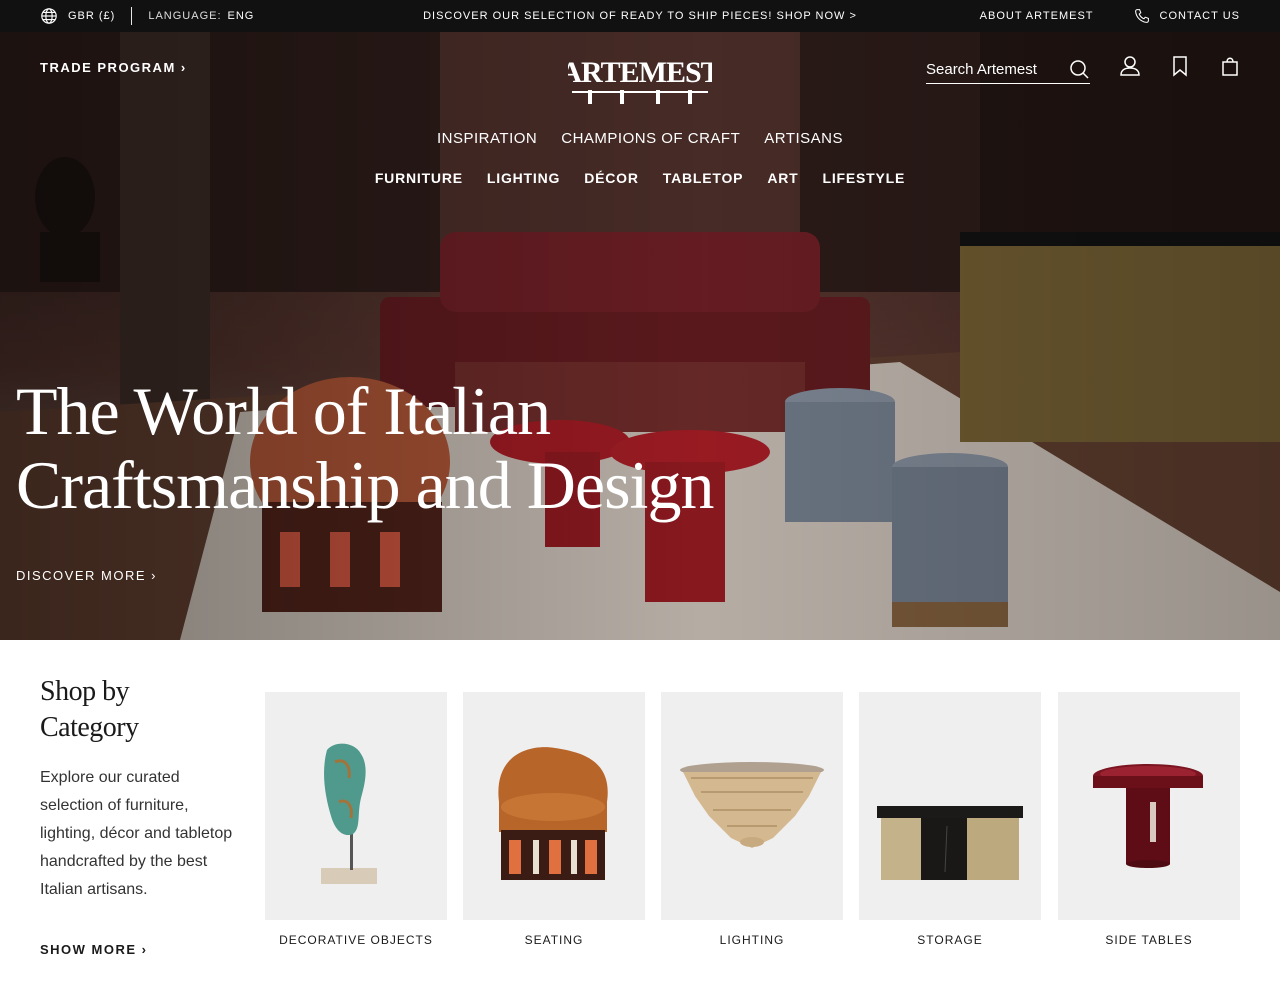 The width and height of the screenshot is (1280, 1000). I want to click on category-card-decorative-objects: DECORATIVE OBJECTS, so click(356, 819).